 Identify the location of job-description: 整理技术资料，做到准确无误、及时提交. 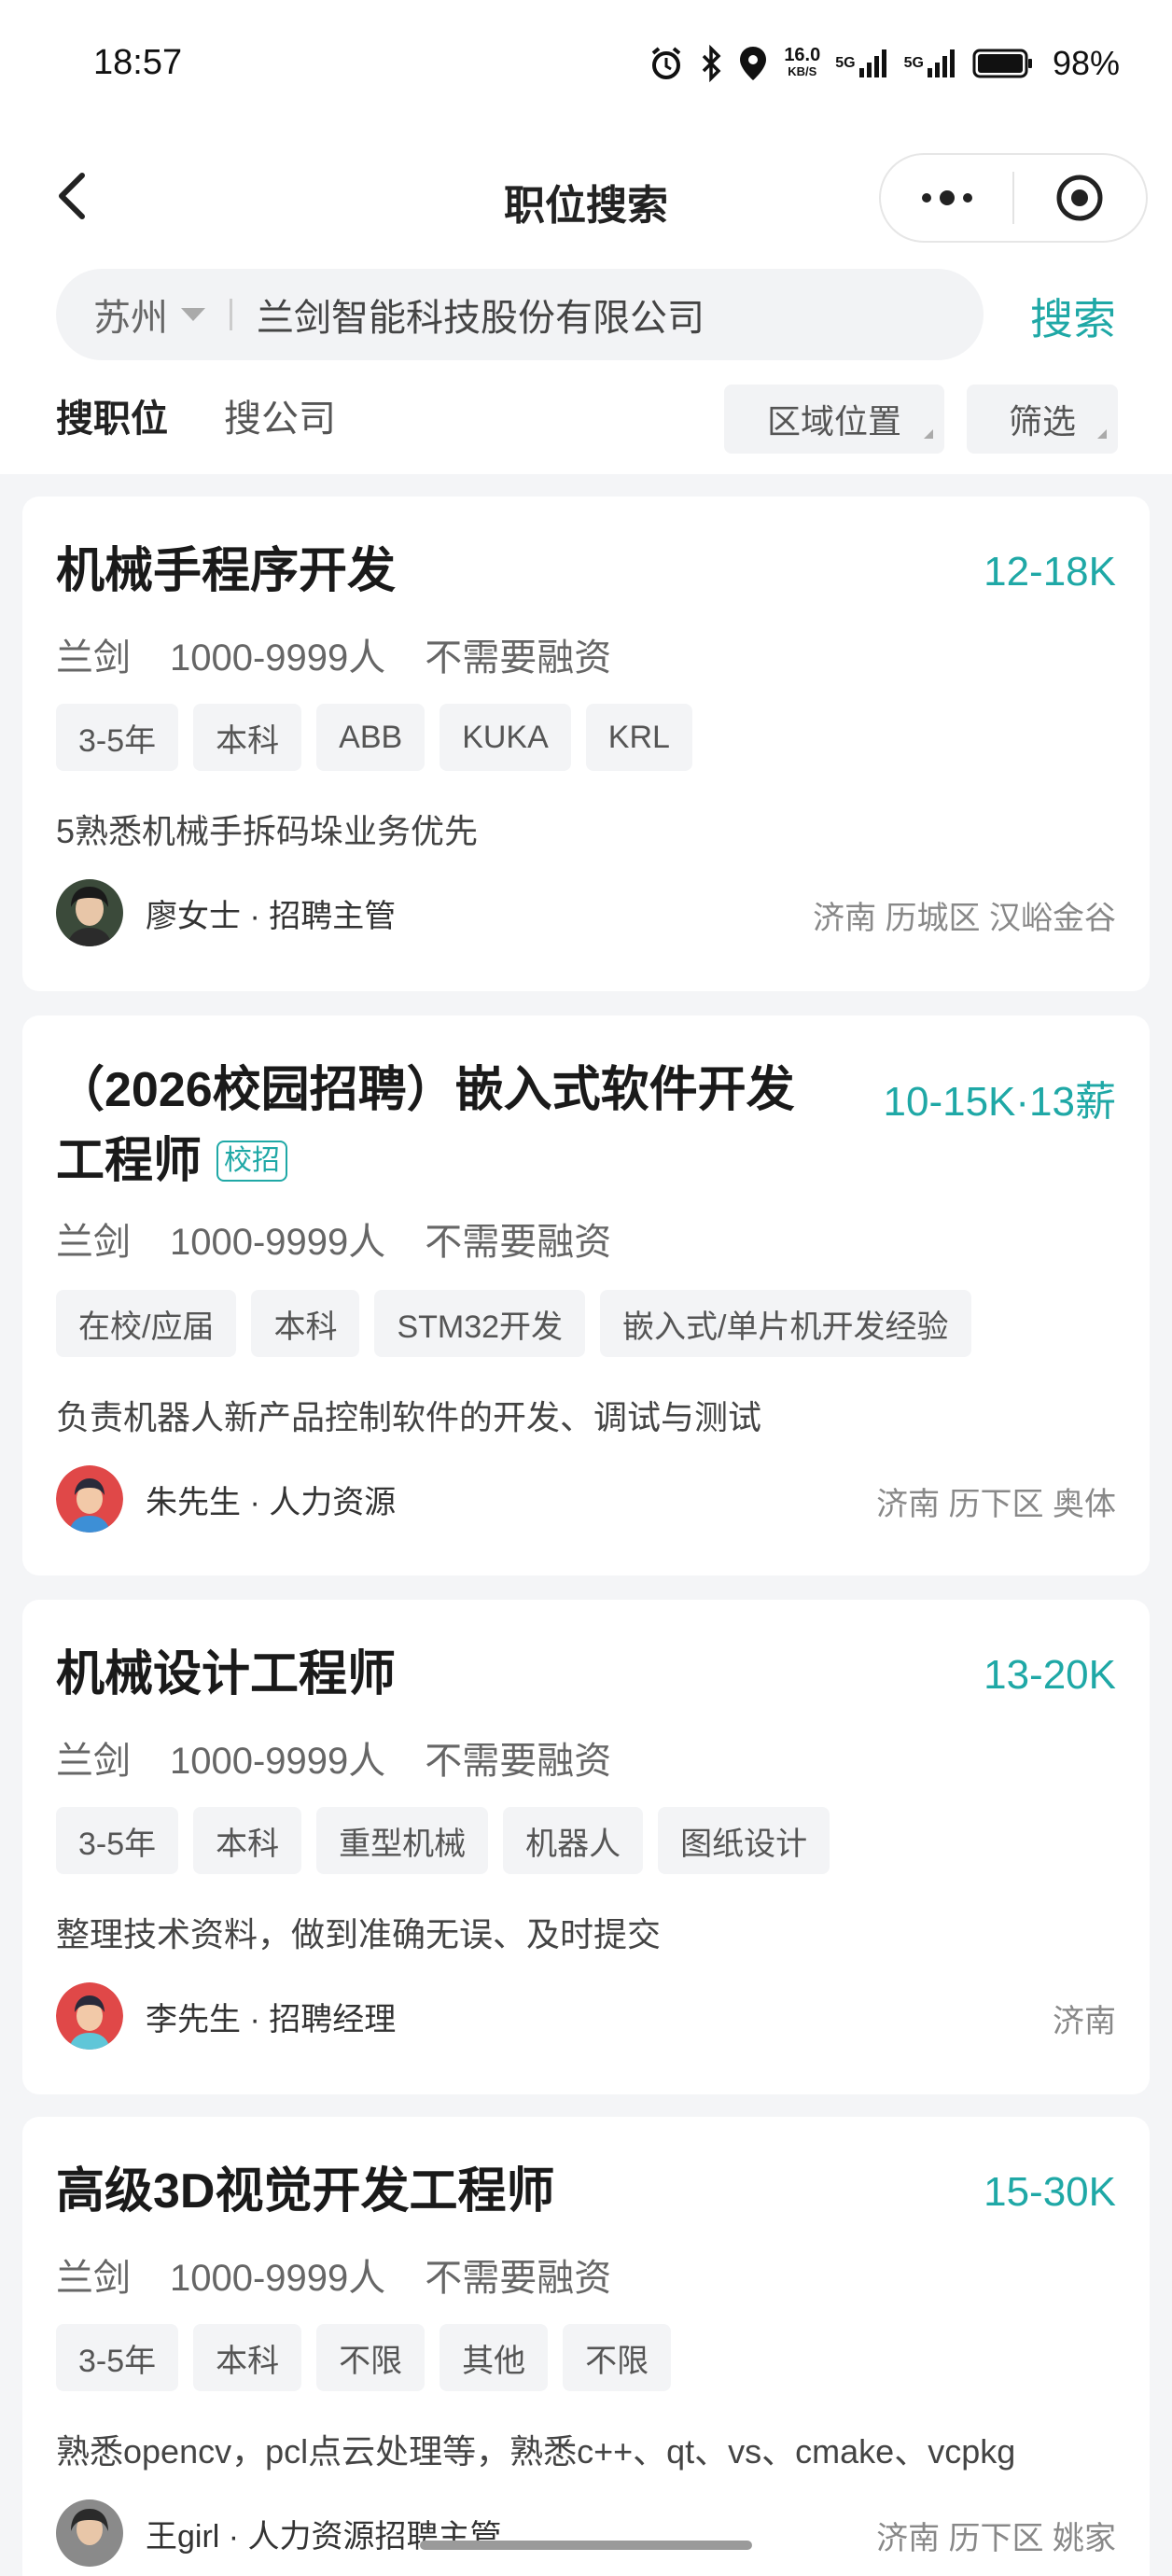
(359, 1934).